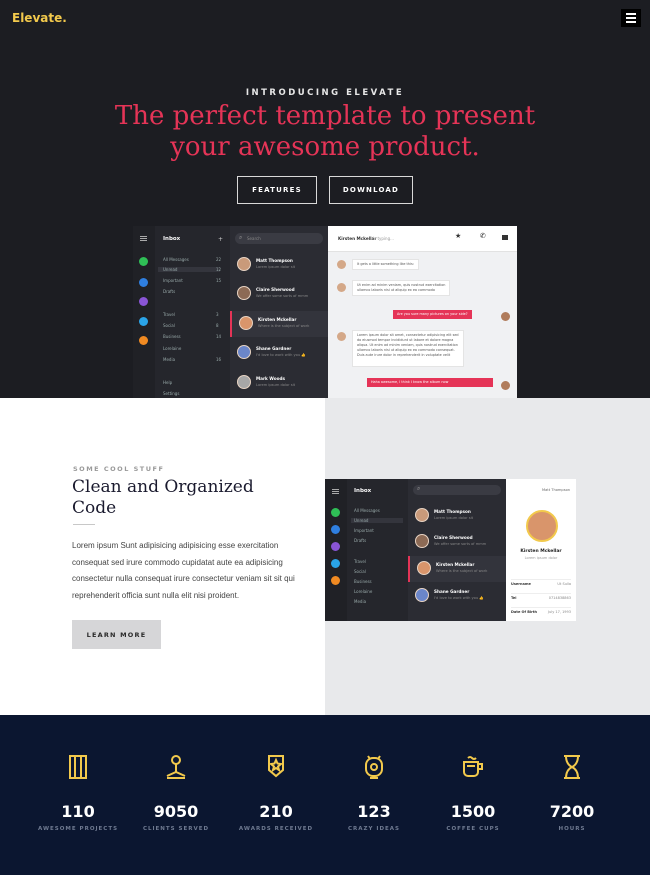 The width and height of the screenshot is (650, 875). I want to click on search-input: ⌕, so click(457, 490).